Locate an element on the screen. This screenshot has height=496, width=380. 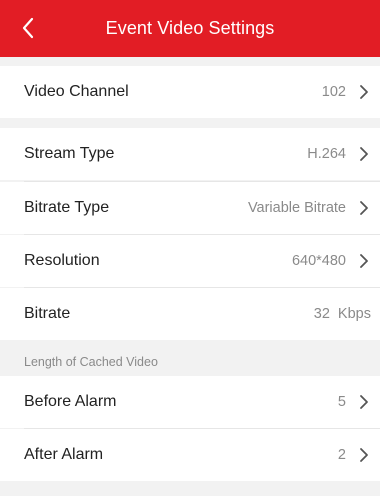
before-alarm-row: Before Alarm 5 is located at coordinates (190, 402).